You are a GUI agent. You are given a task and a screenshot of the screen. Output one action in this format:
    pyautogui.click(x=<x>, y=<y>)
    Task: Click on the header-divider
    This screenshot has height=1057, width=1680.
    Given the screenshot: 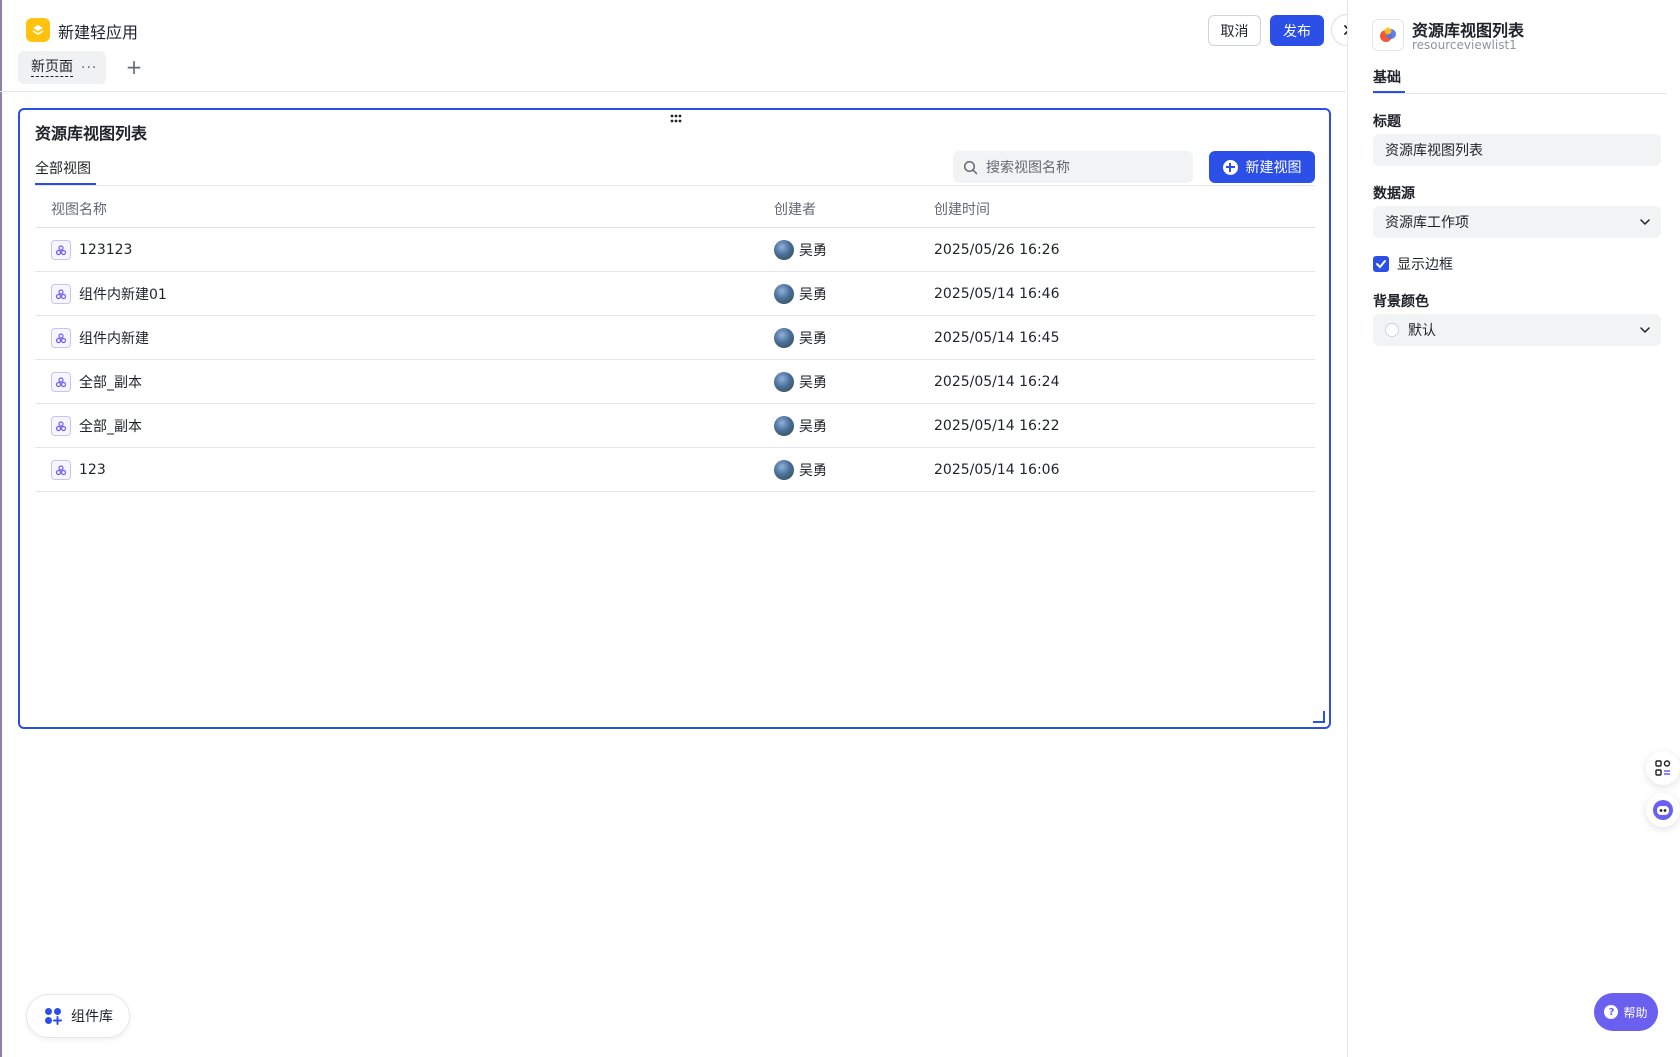 What is the action you would take?
    pyautogui.click(x=673, y=91)
    